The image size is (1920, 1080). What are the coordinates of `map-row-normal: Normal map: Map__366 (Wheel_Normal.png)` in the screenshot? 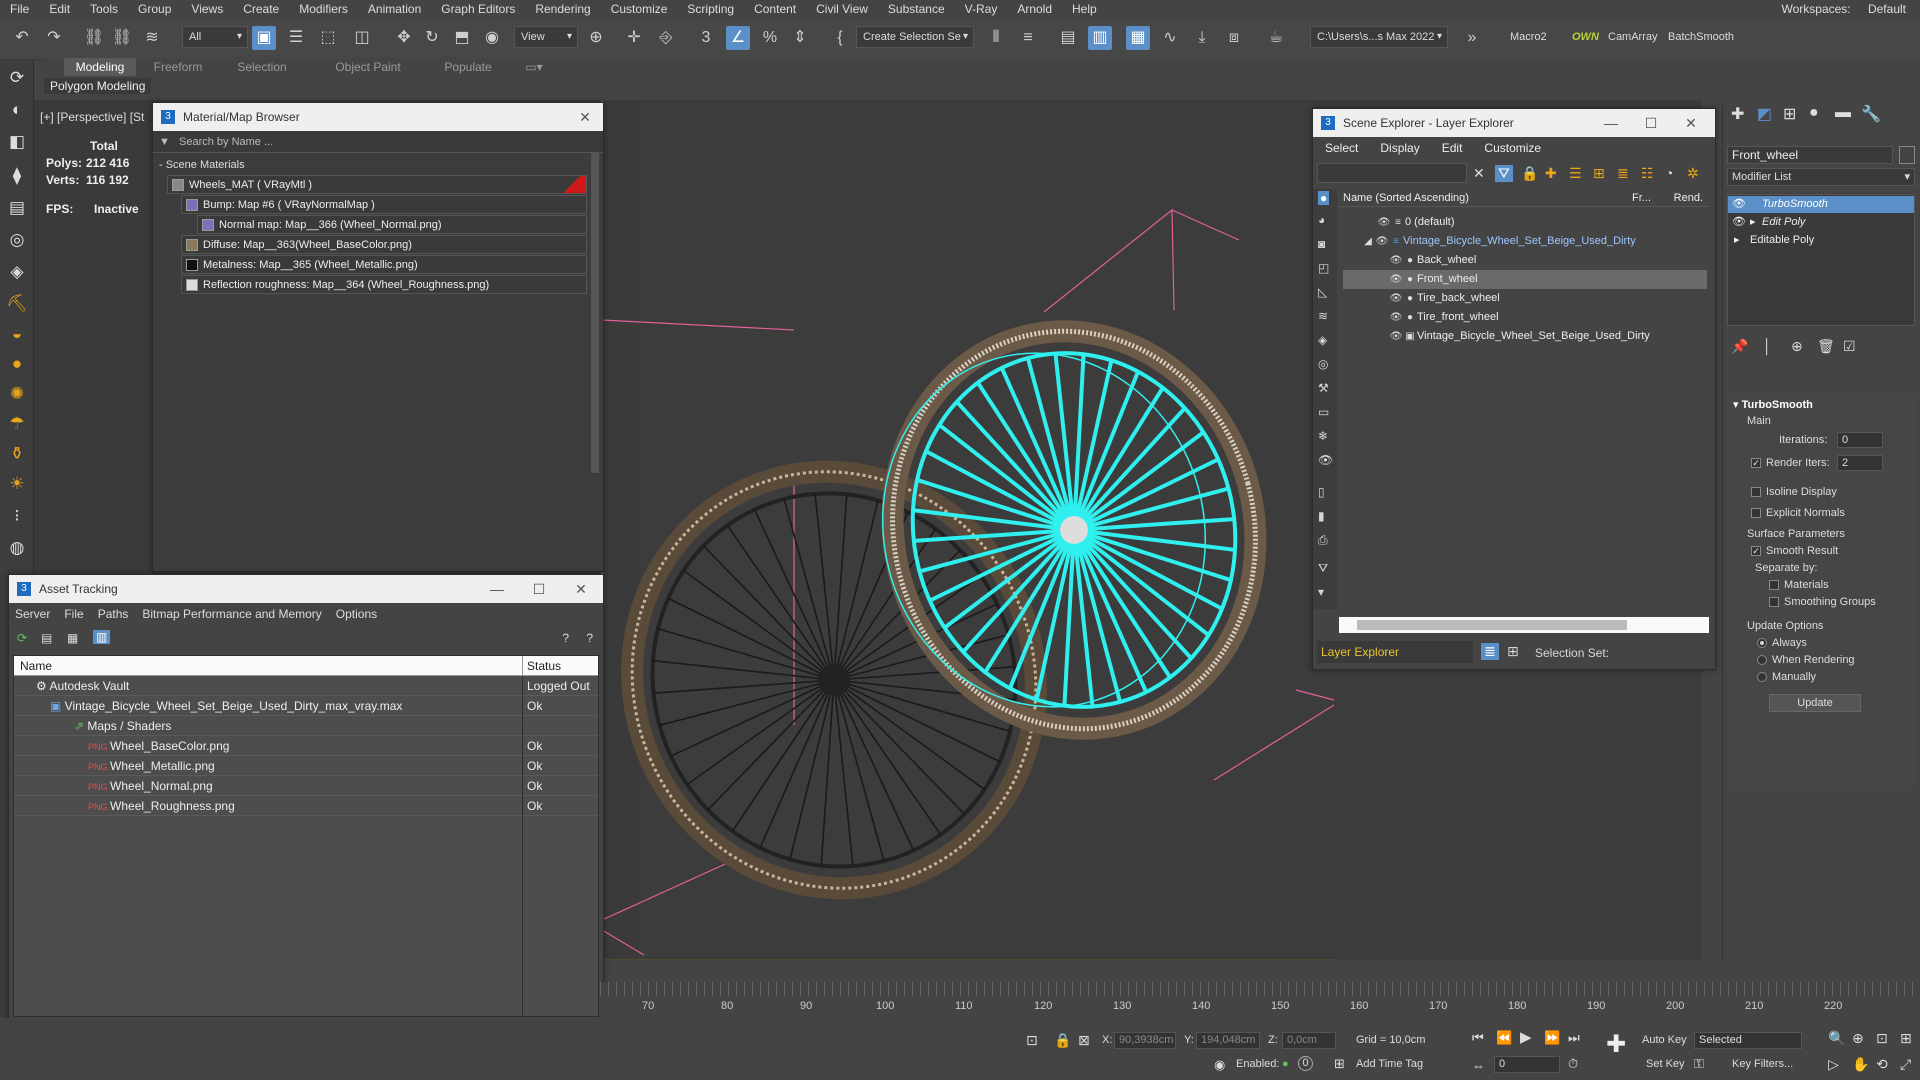 It's located at (392, 224).